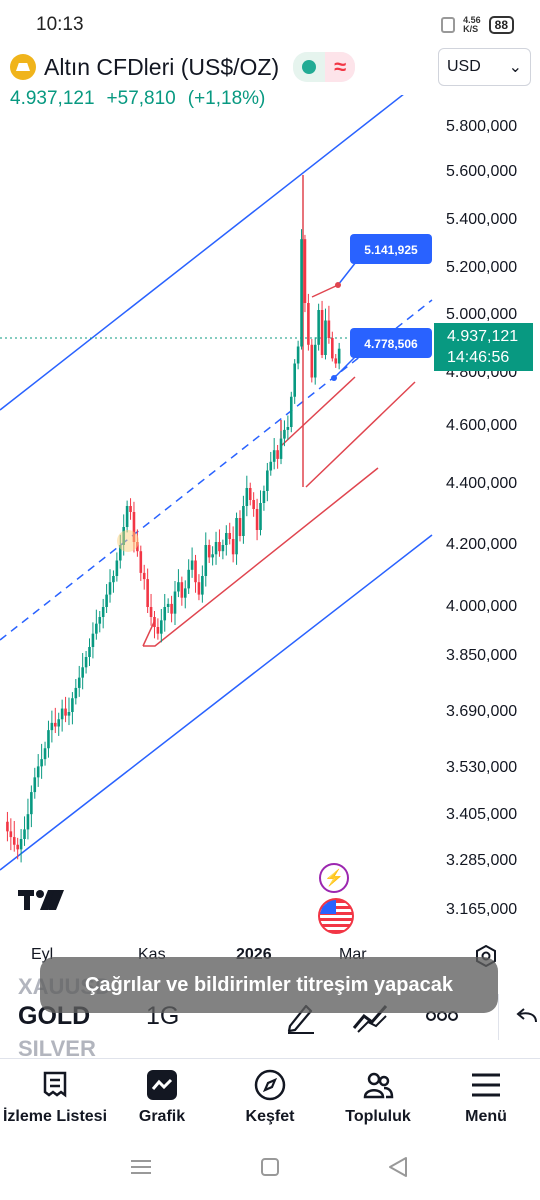 The height and width of the screenshot is (1200, 540). What do you see at coordinates (498, 1017) in the screenshot?
I see `toolbar-divider` at bounding box center [498, 1017].